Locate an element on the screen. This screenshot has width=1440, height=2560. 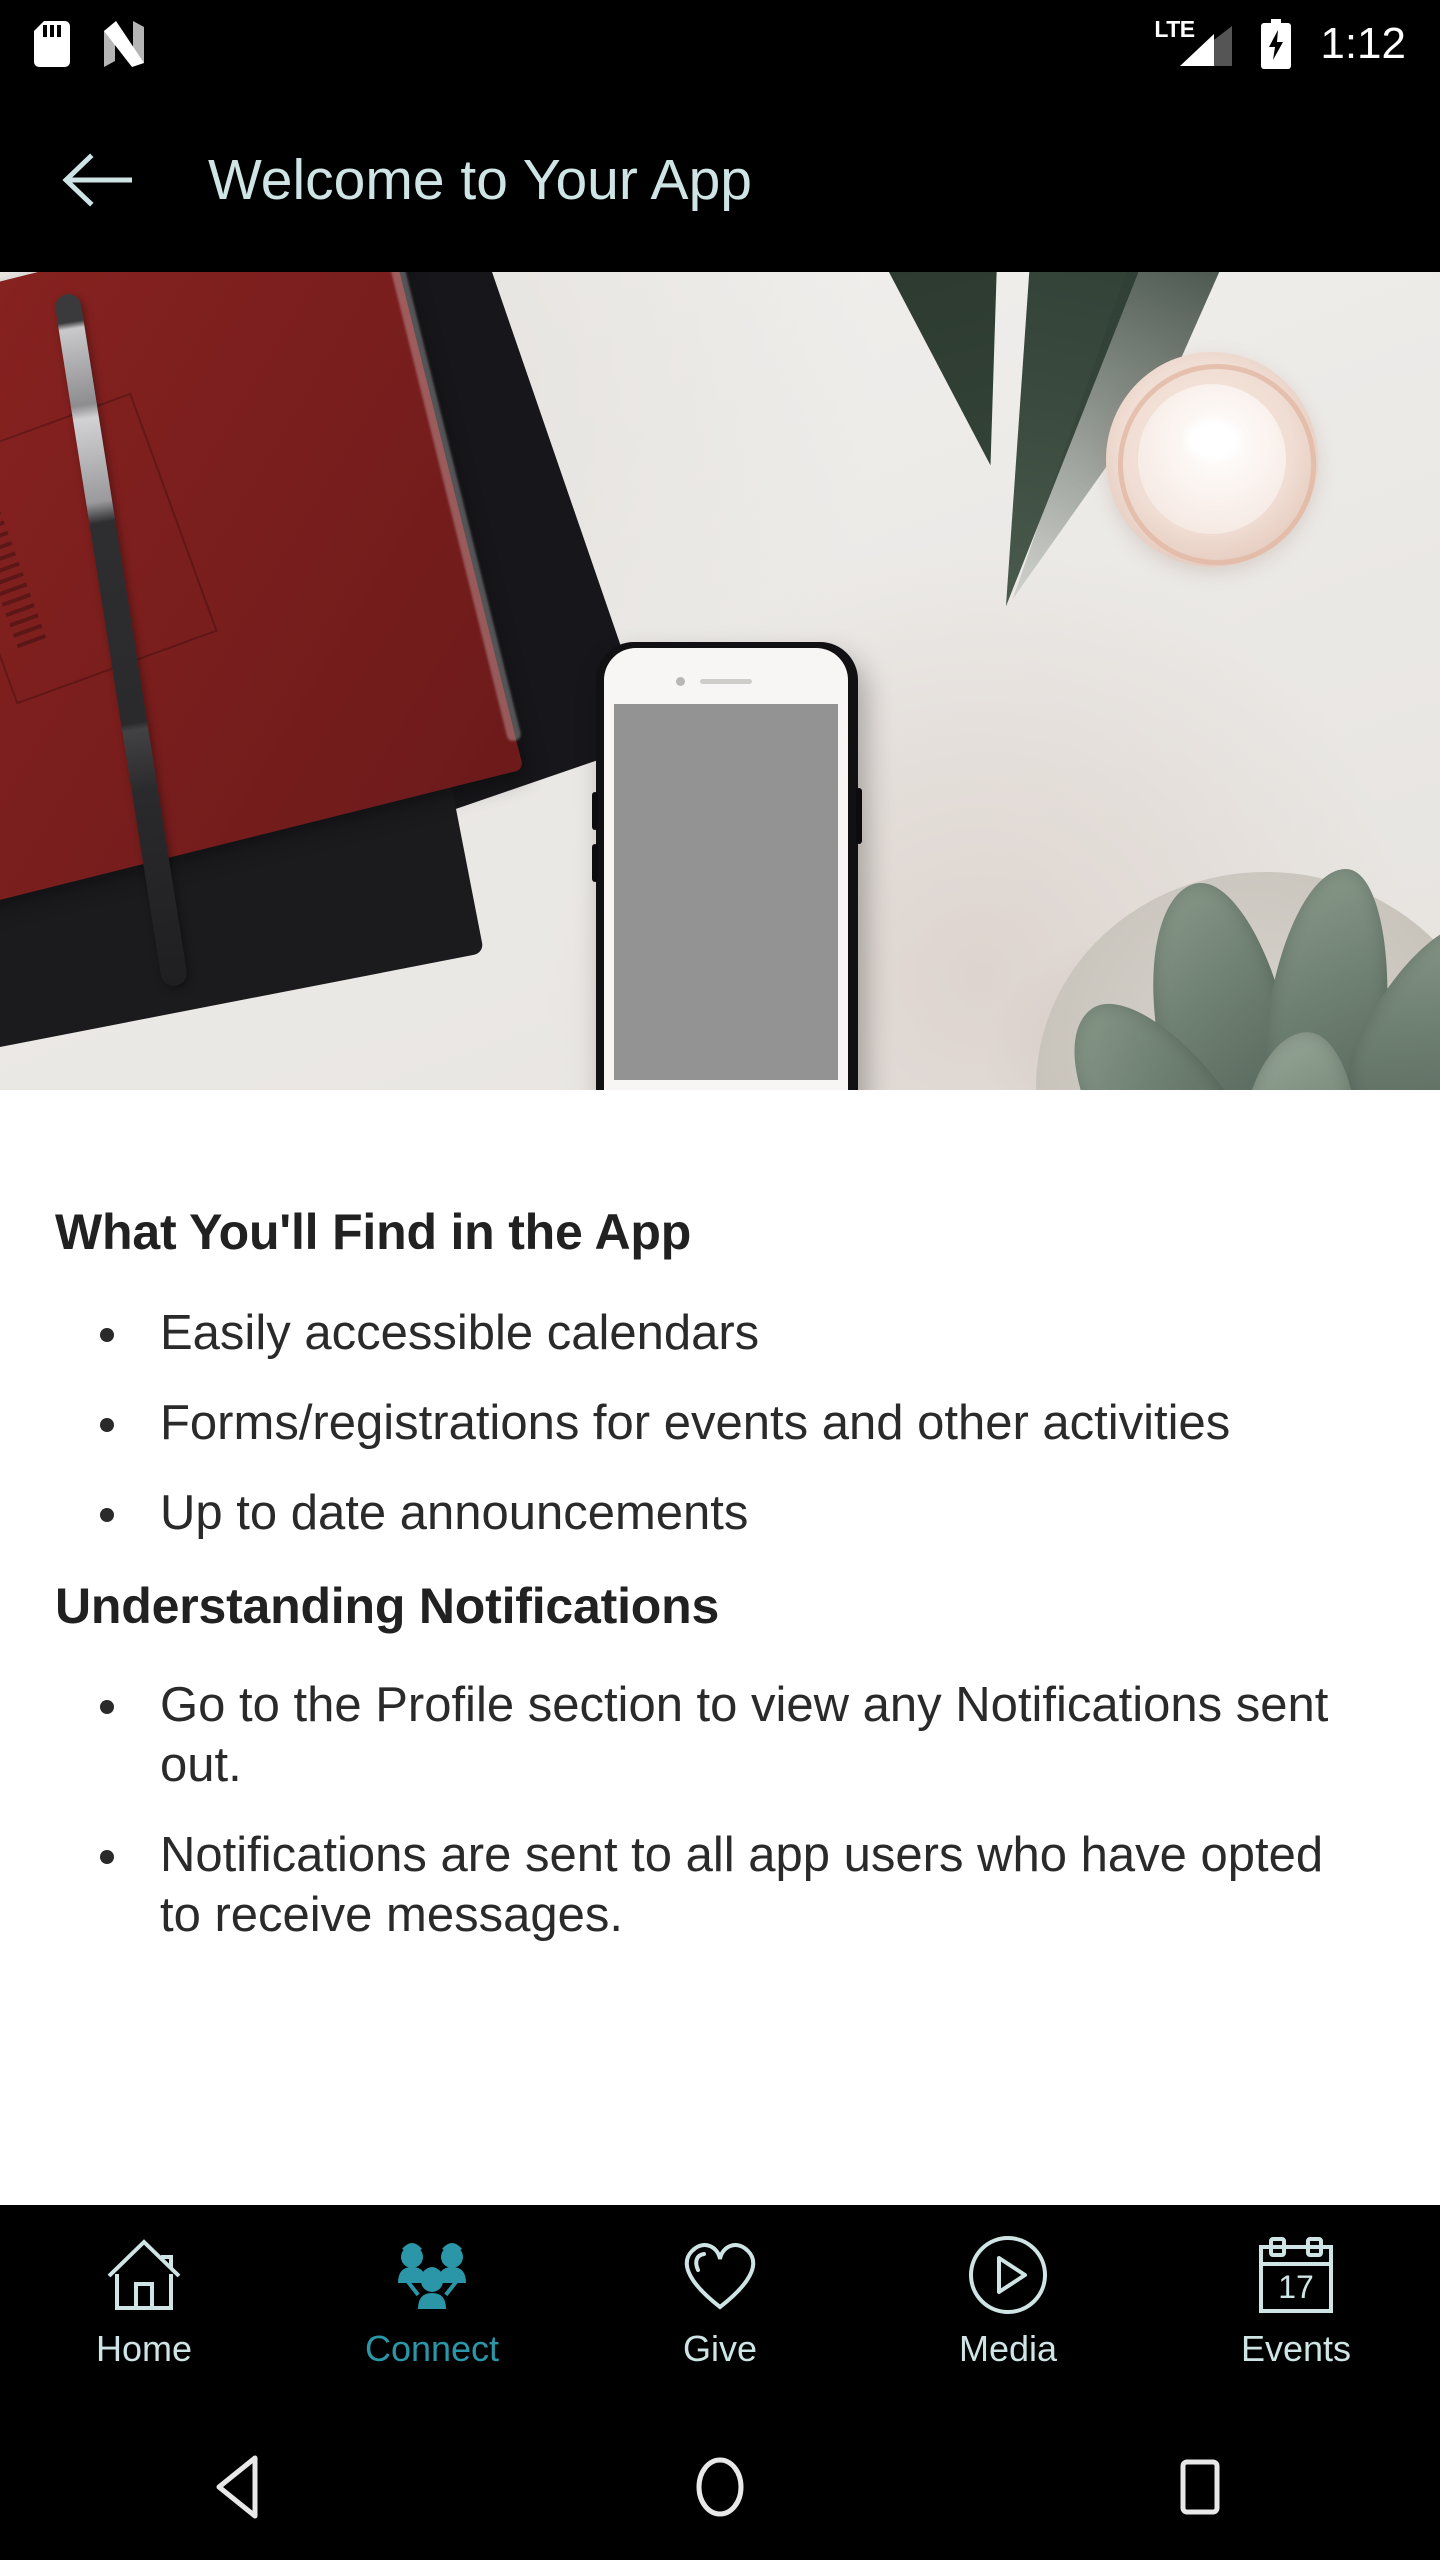
calendar-day-number: 17 is located at coordinates (1296, 2287).